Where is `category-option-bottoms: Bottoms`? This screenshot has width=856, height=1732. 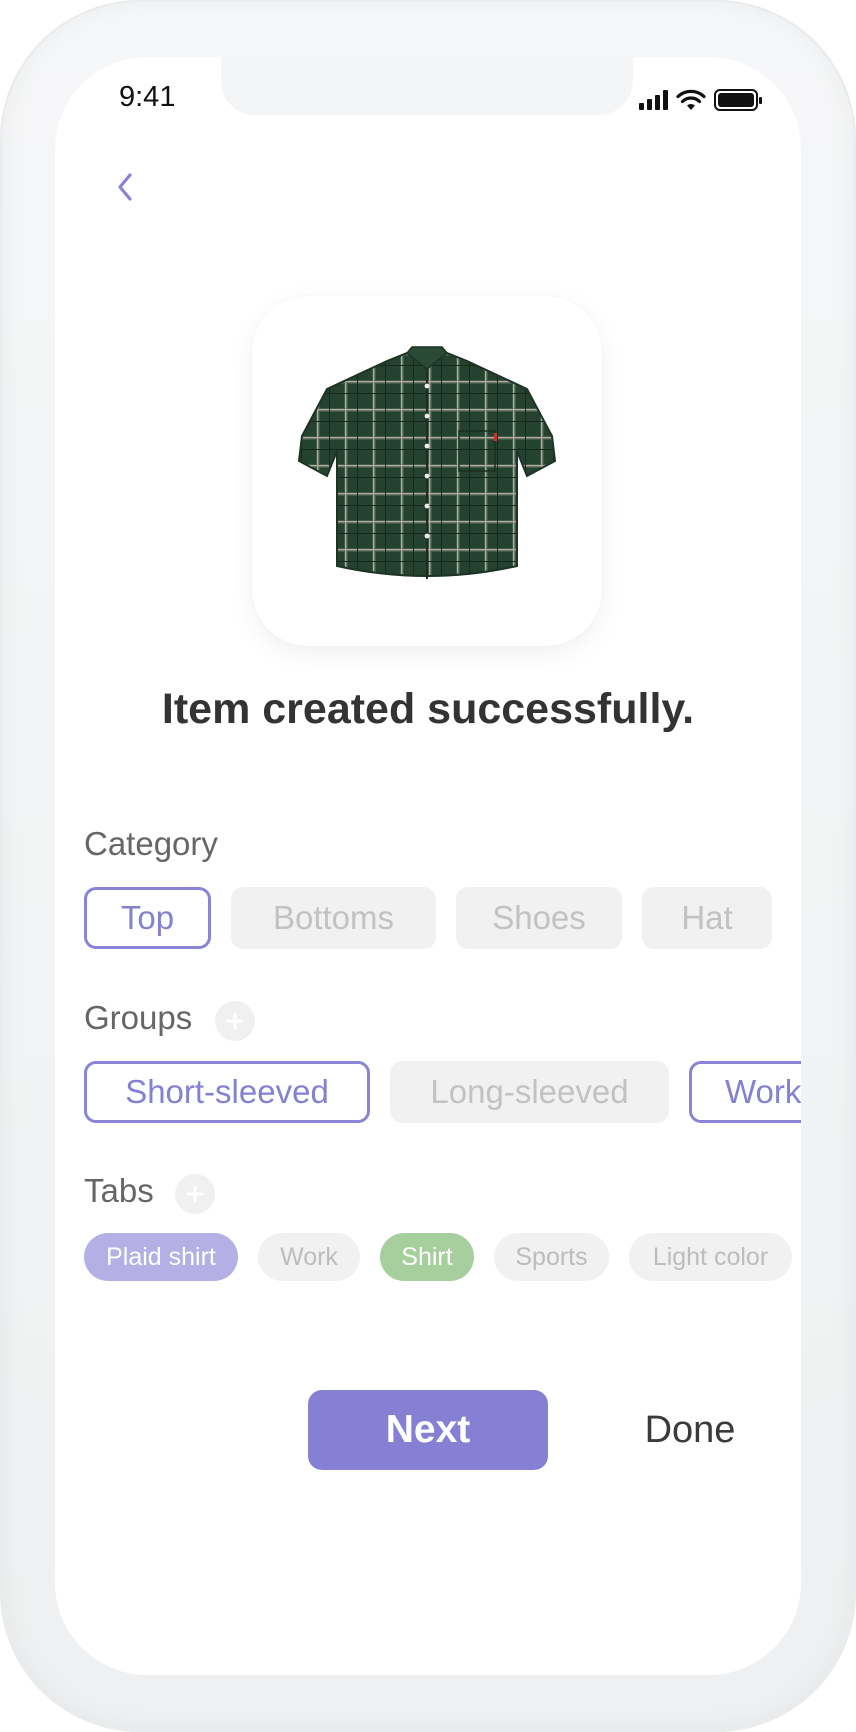 category-option-bottoms: Bottoms is located at coordinates (333, 918).